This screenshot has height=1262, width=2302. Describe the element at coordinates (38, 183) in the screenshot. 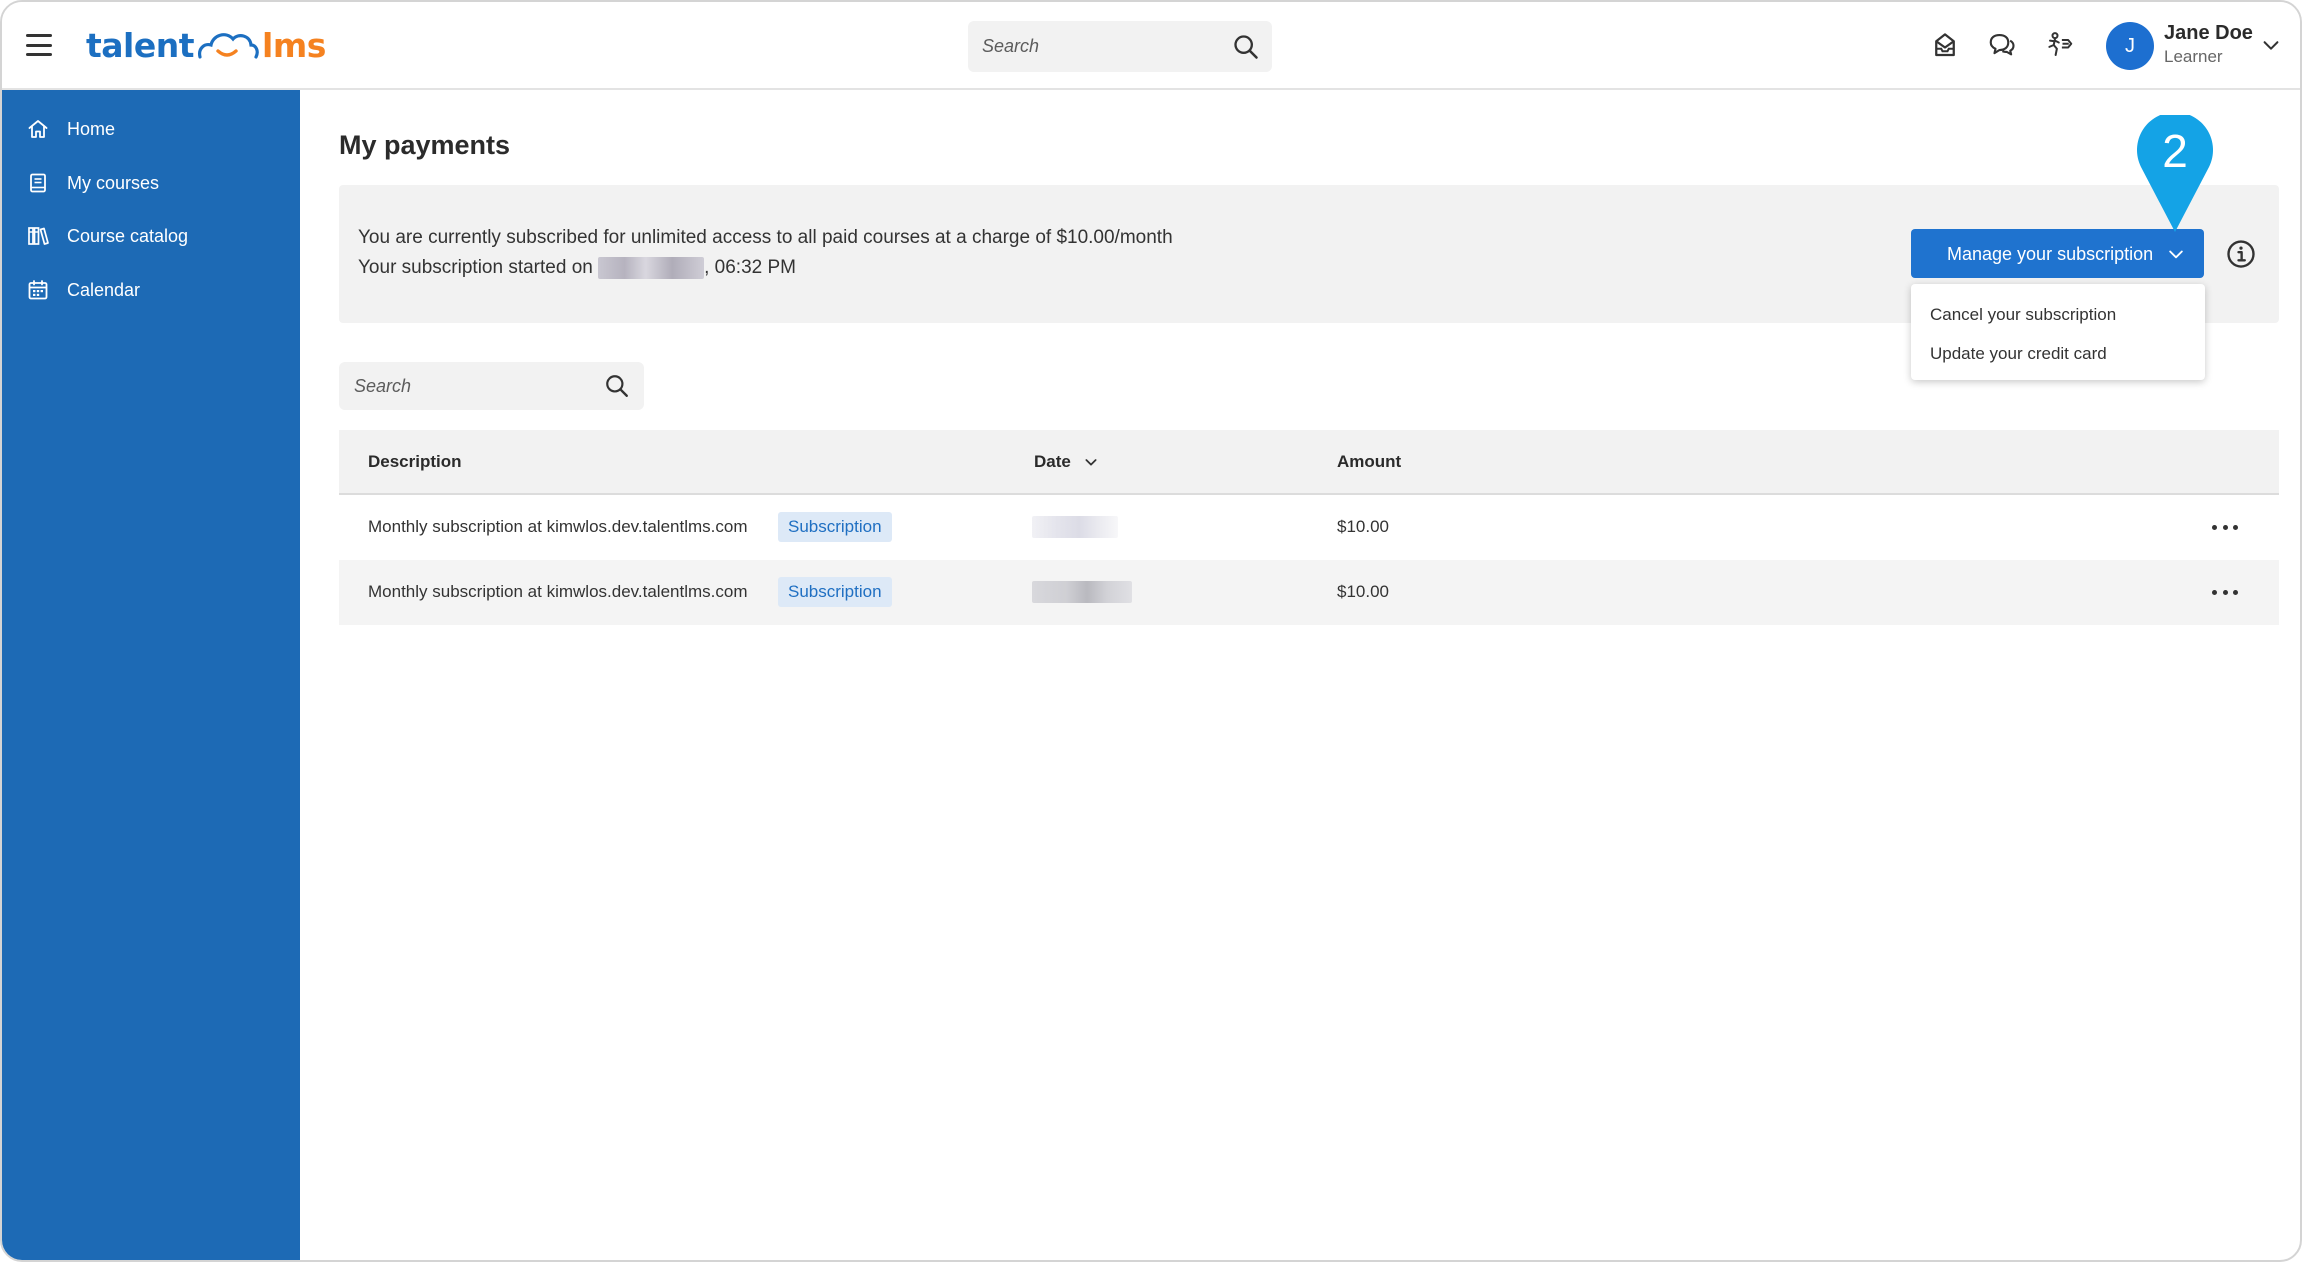

I see `book-icon` at that location.